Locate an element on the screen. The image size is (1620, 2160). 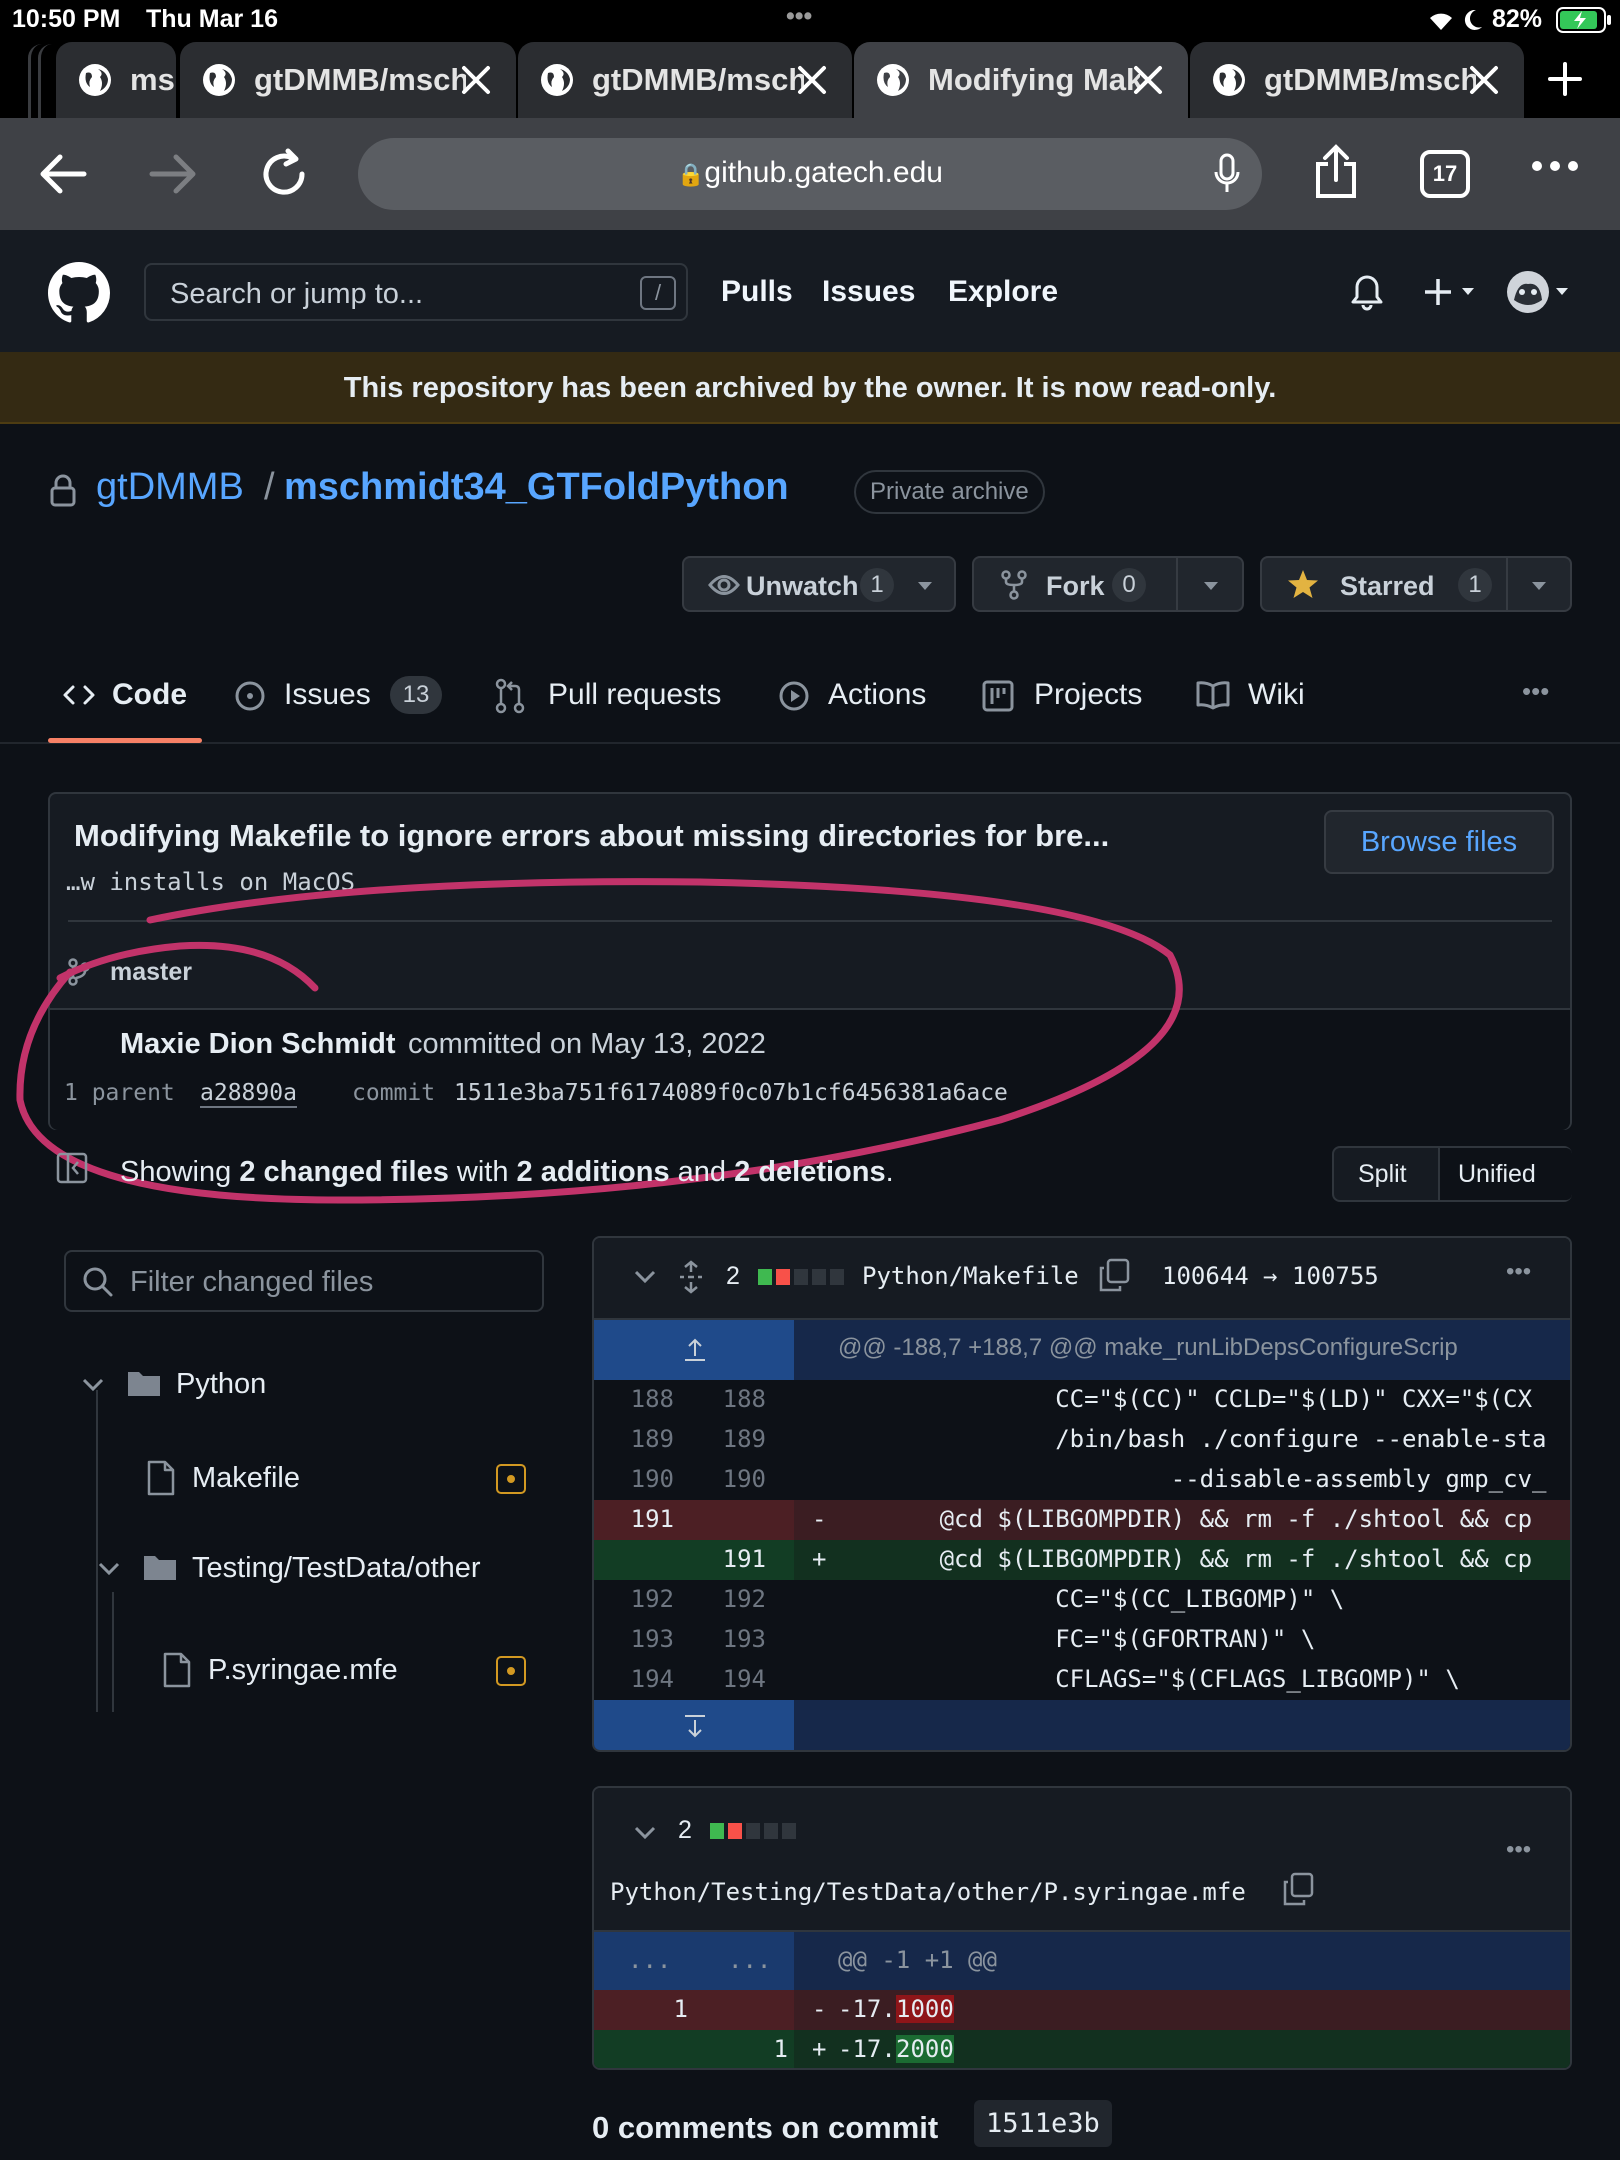
user-avatar is located at coordinates (1538, 292).